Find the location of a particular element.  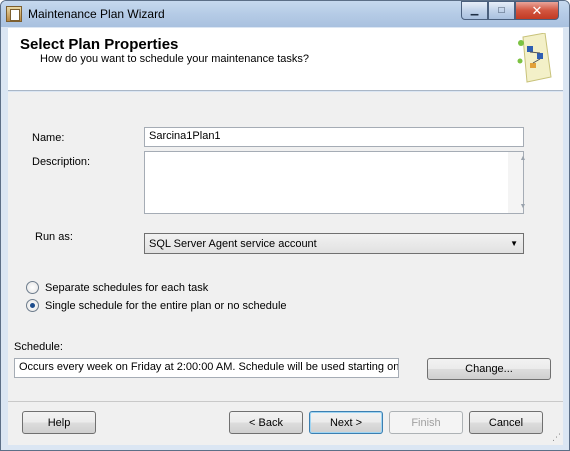

run-as-dropdown: SQL Server Agent service account ▼ is located at coordinates (334, 243).